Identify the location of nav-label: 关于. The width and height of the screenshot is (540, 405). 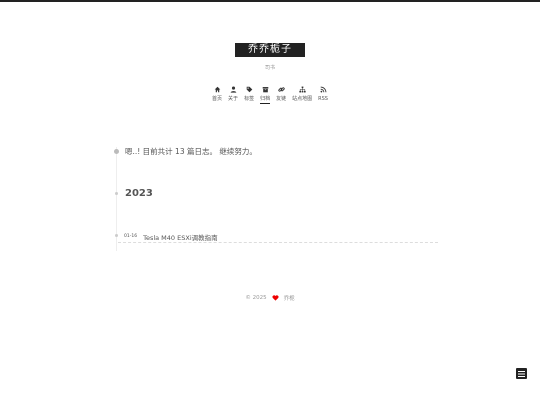
(233, 99).